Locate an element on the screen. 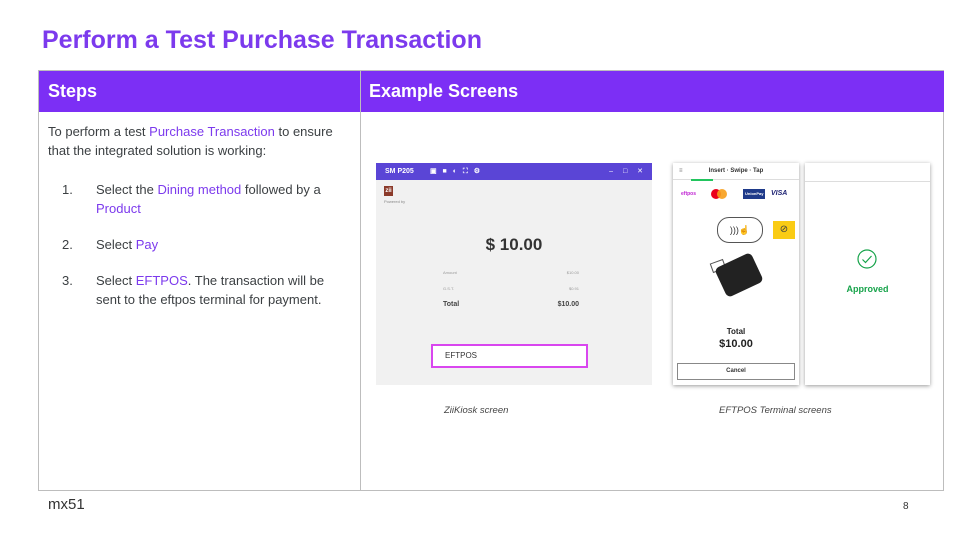 The height and width of the screenshot is (540, 960). kiosk-toolbar-icons: ▣ ■ ◐ ⛶ ⚙ is located at coordinates (456, 171).